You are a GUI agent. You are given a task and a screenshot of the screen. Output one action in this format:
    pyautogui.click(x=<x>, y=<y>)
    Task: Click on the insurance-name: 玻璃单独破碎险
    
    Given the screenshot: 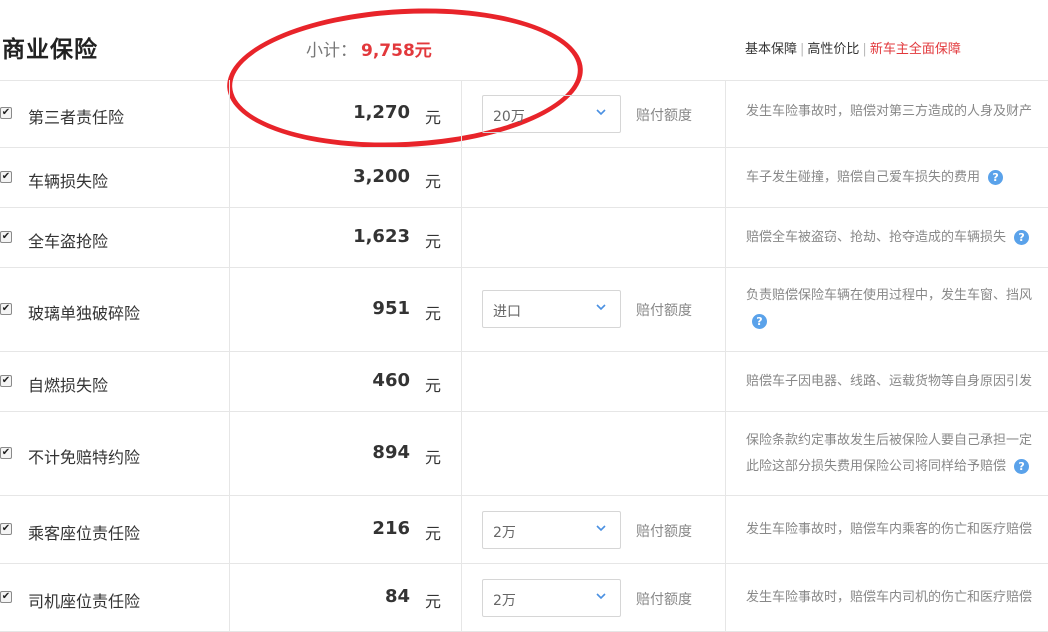 What is the action you would take?
    pyautogui.click(x=84, y=313)
    